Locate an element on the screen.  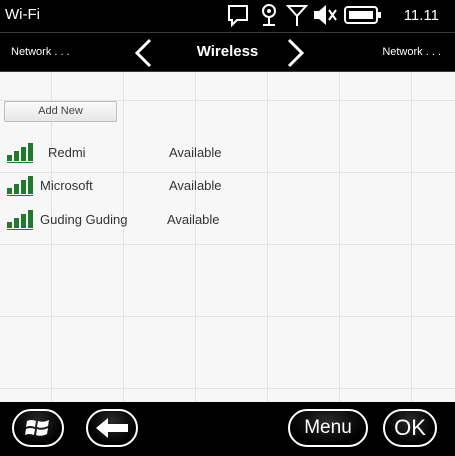
network-list-item: Guding Guding Available is located at coordinates (227, 220).